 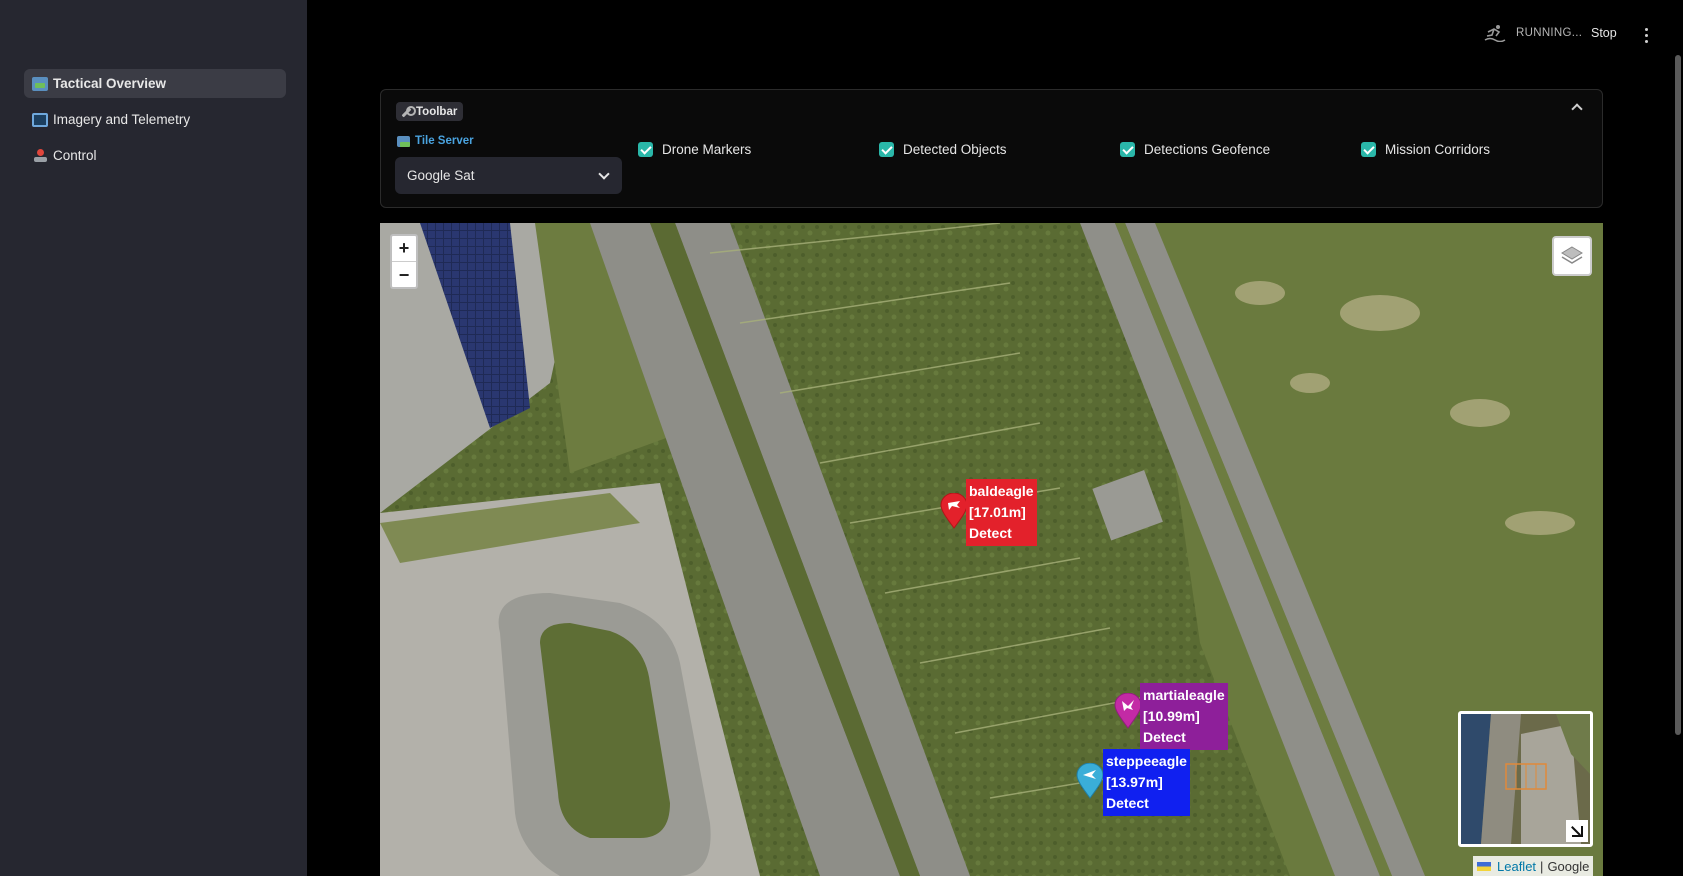 What do you see at coordinates (1516, 866) in the screenshot?
I see `leaflet-link: Leaflet` at bounding box center [1516, 866].